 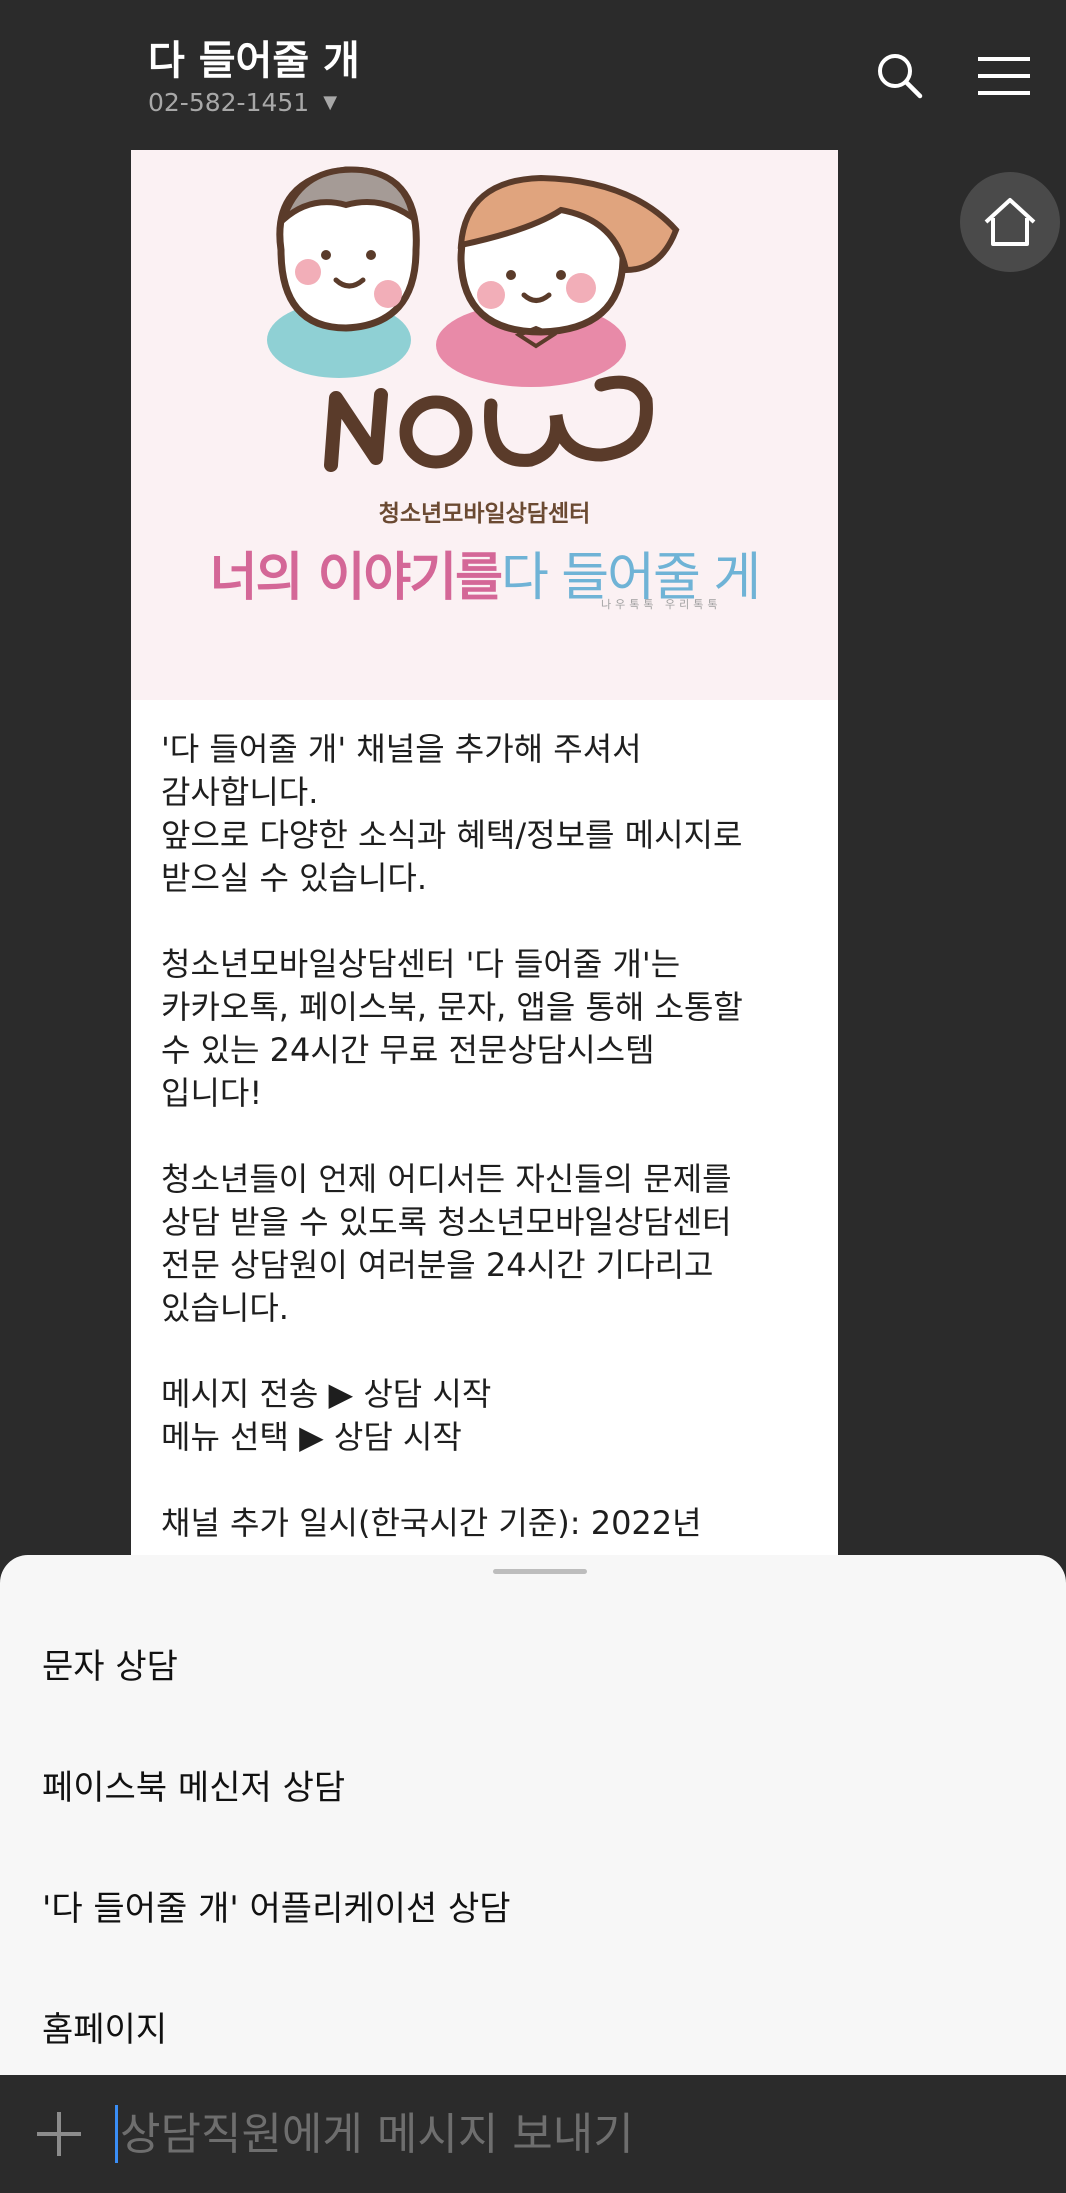 I want to click on message-input-bar, so click(x=533, y=2134).